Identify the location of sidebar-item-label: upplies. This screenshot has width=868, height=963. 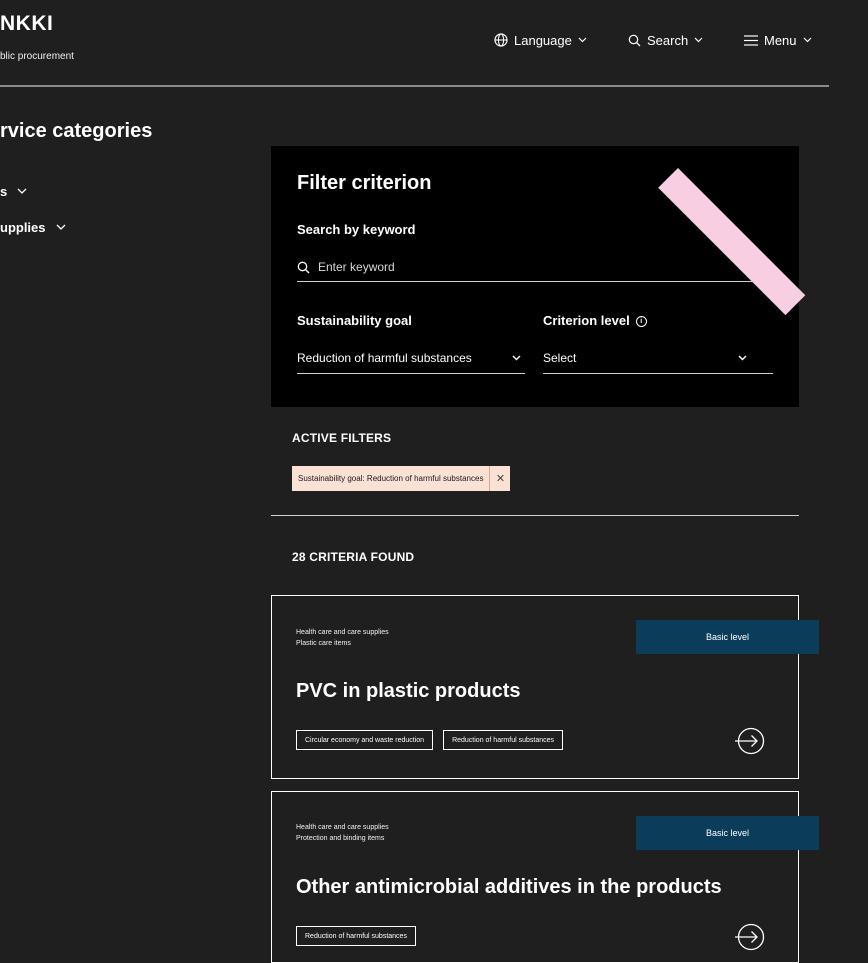
(23, 227).